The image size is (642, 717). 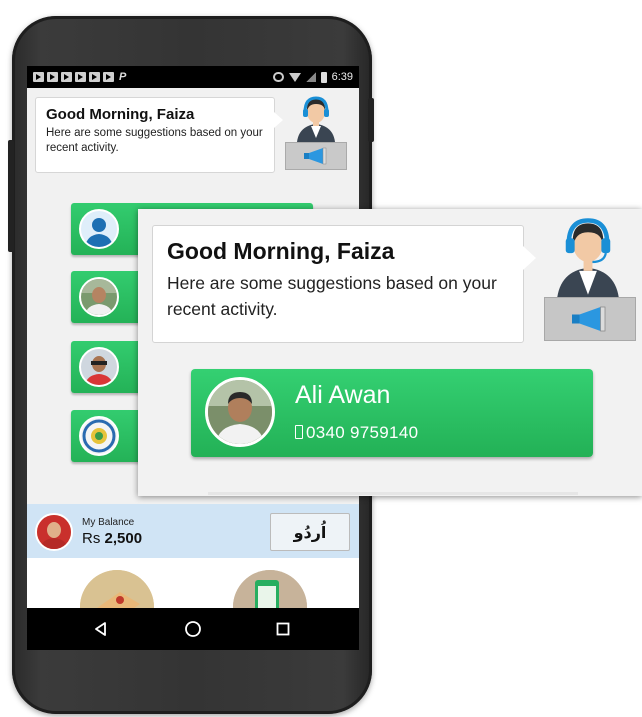 What do you see at coordinates (294, 77) in the screenshot?
I see `wifi-icon` at bounding box center [294, 77].